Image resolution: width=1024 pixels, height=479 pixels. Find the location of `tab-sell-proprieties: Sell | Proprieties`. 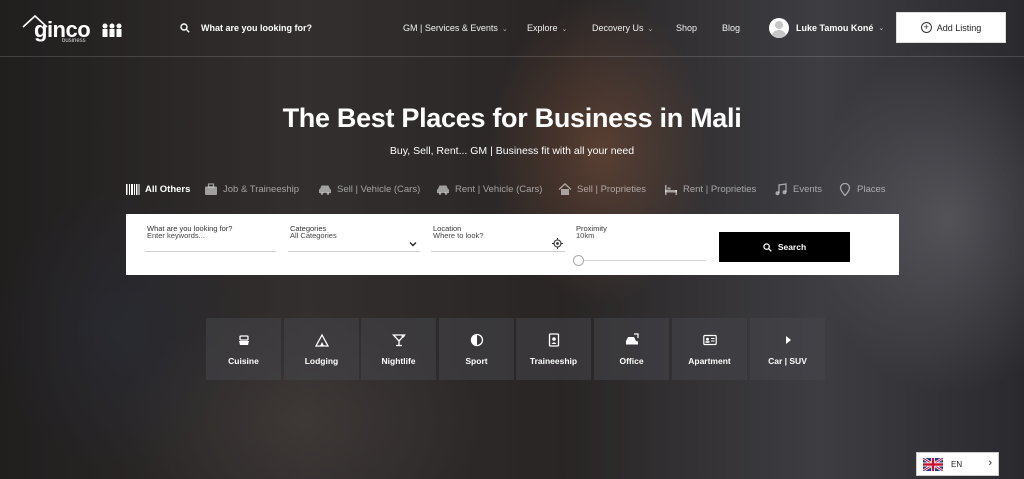

tab-sell-proprieties: Sell | Proprieties is located at coordinates (602, 189).